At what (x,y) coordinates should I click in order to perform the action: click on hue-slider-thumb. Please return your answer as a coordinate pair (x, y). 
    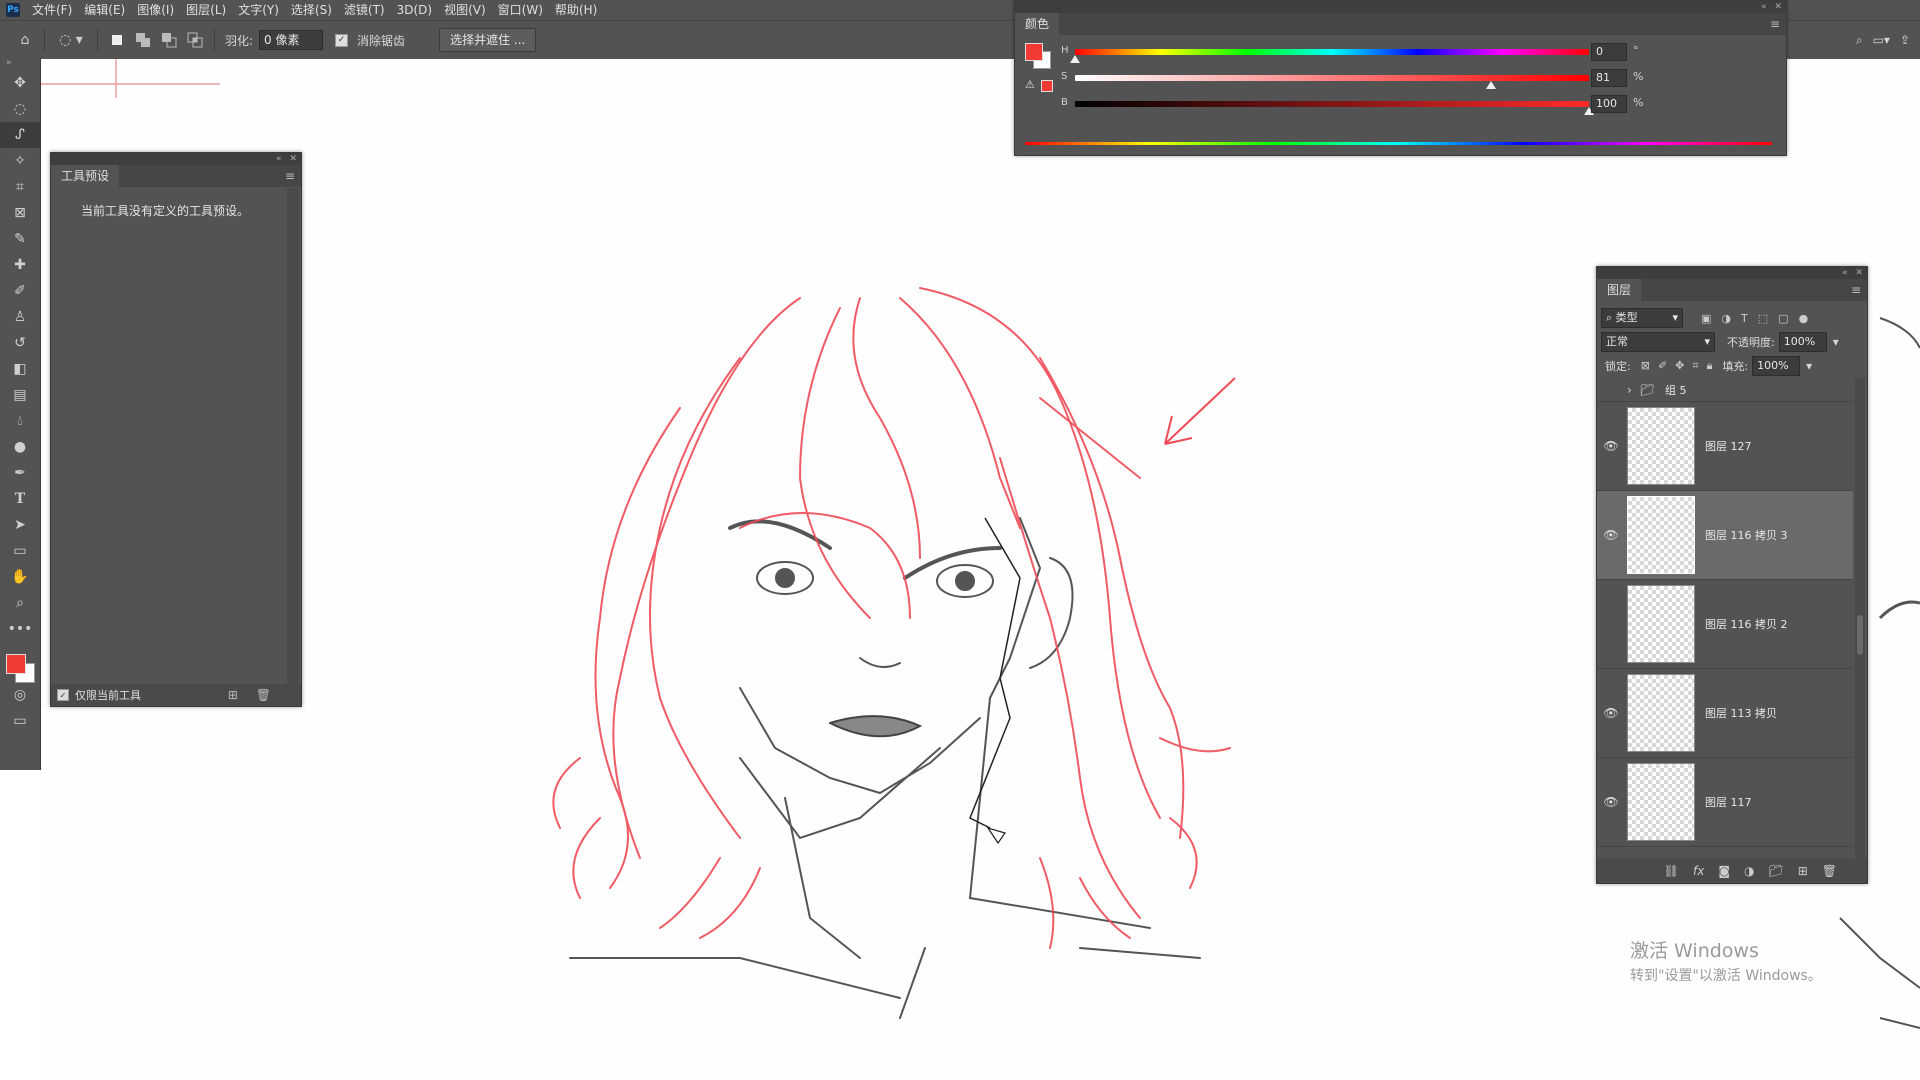
    Looking at the image, I should click on (1075, 59).